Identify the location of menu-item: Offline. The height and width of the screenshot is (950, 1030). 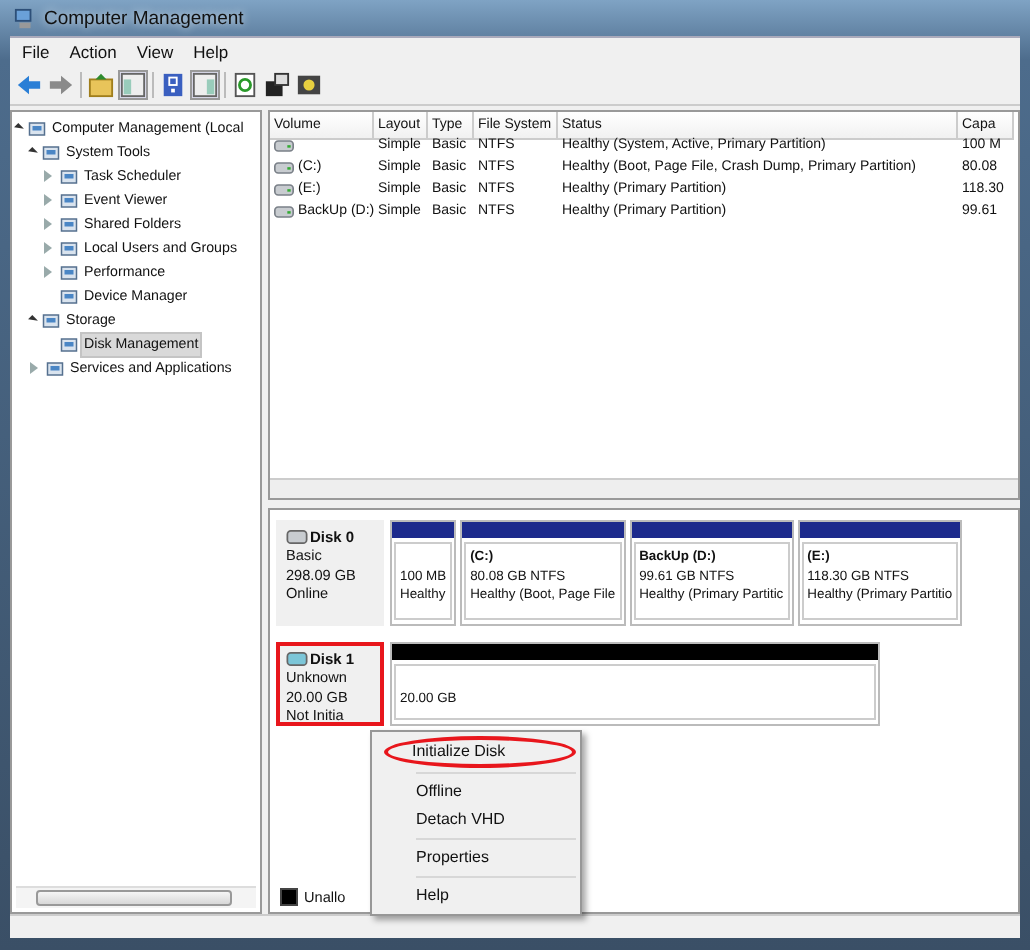
(476, 792).